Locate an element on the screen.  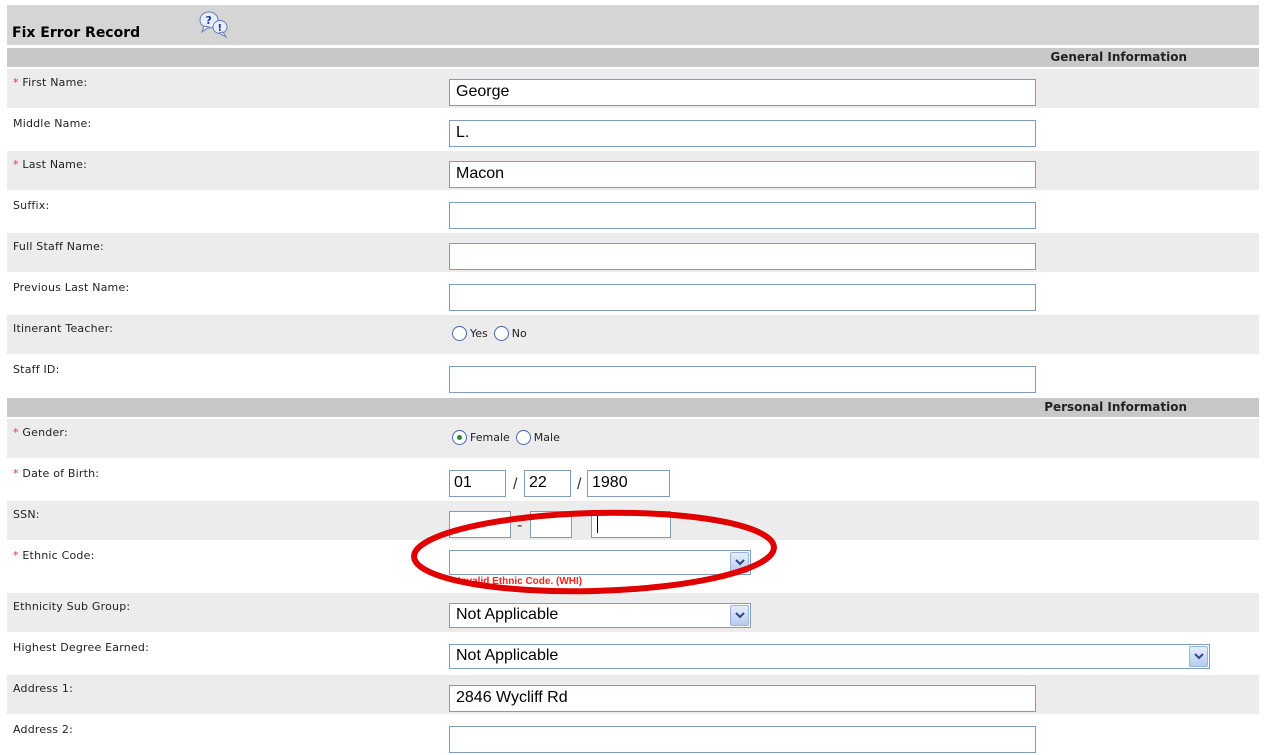
highest-degree-label: Highest Degree Earned: is located at coordinates (81, 647).